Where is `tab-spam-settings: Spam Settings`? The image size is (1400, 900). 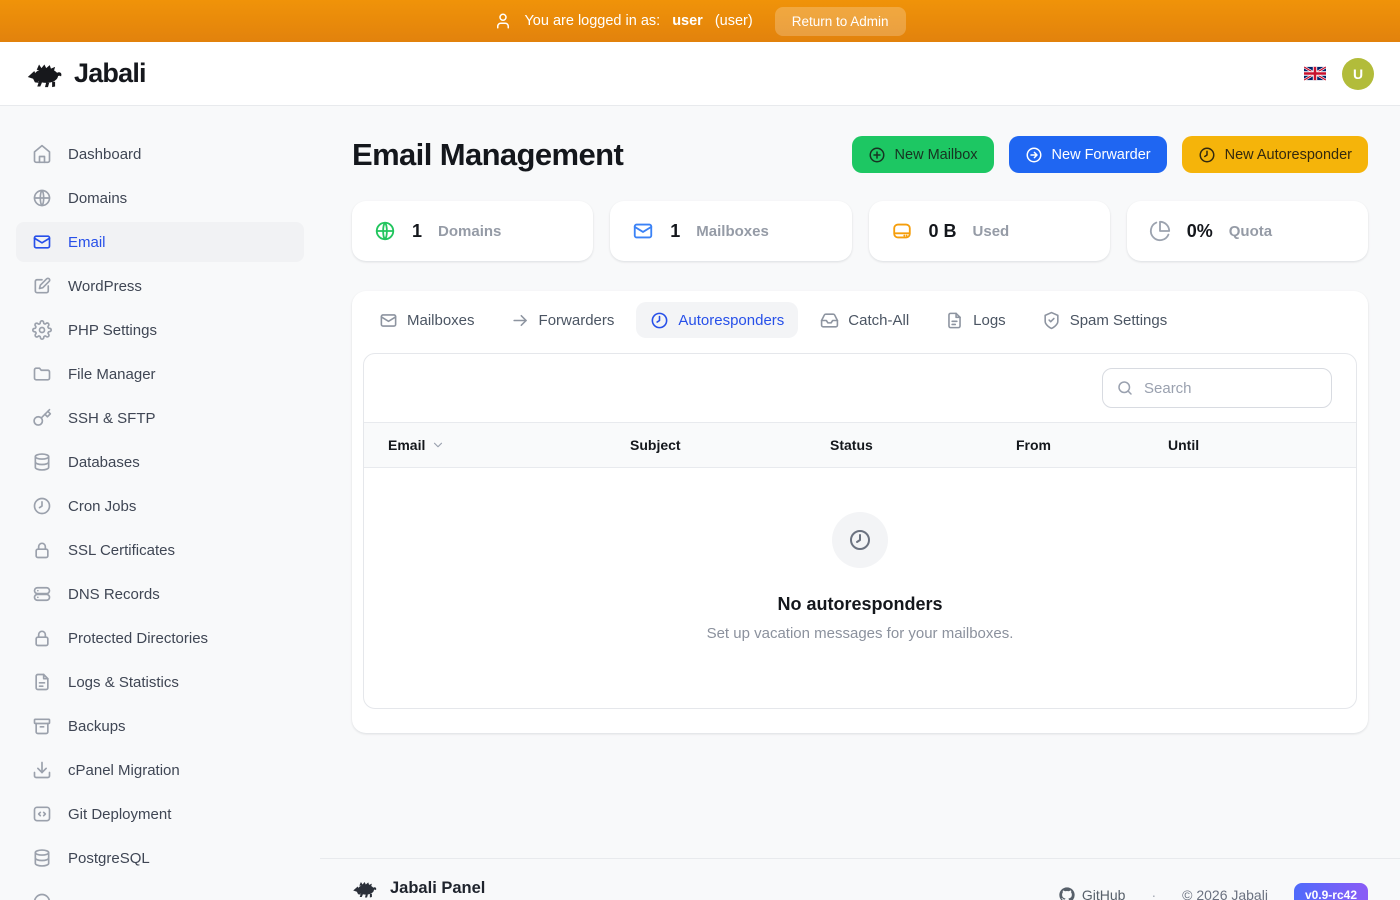
tab-spam-settings: Spam Settings is located at coordinates (1105, 320).